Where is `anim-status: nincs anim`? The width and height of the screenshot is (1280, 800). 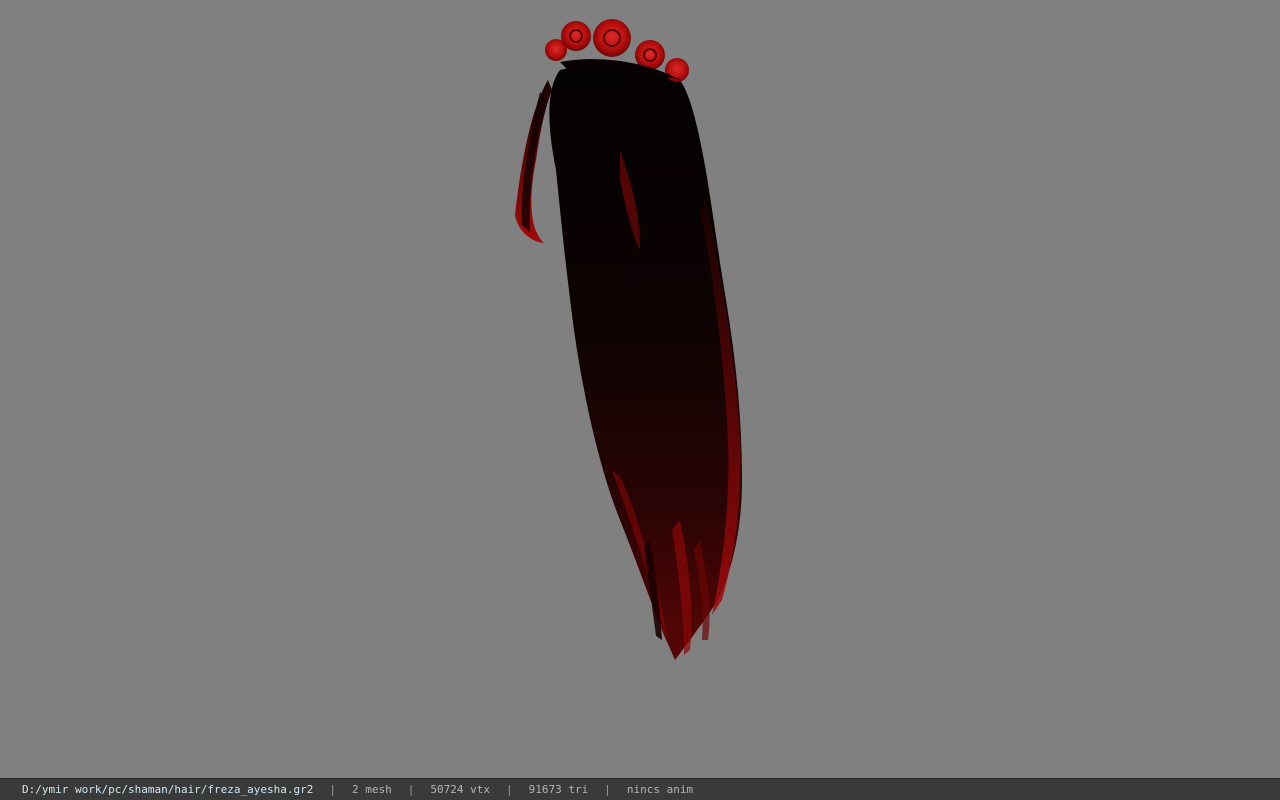 anim-status: nincs anim is located at coordinates (660, 789).